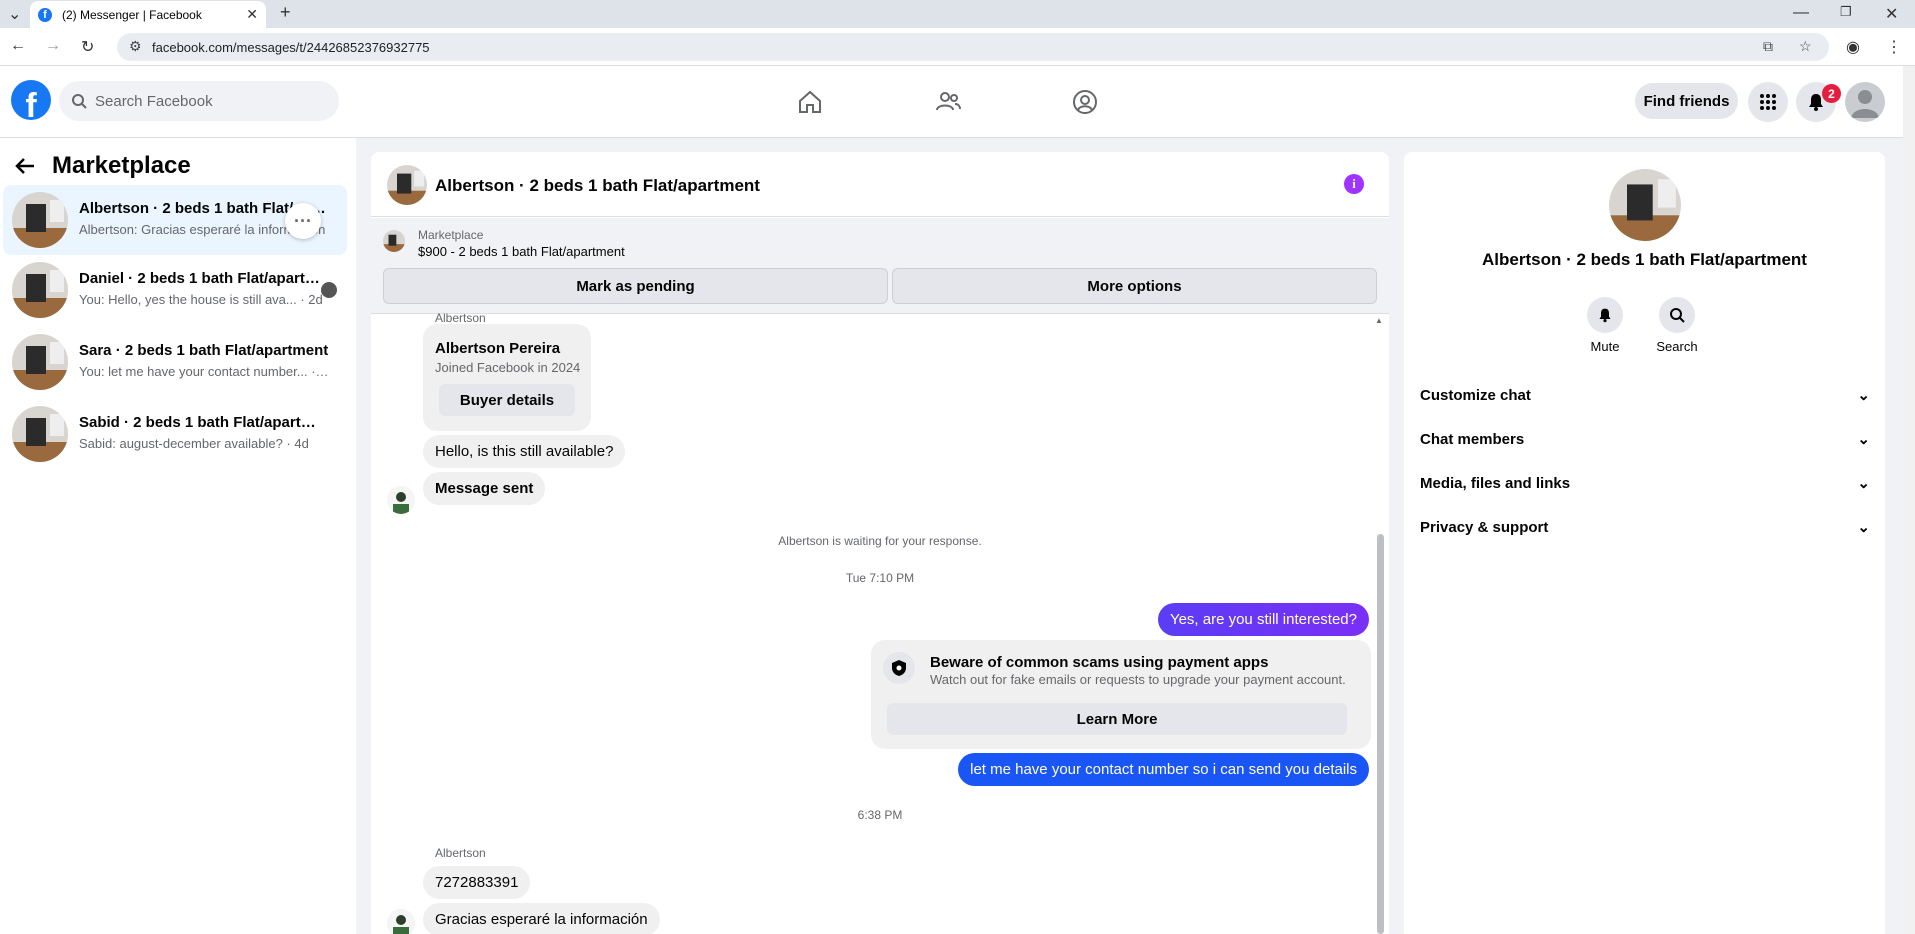  Describe the element at coordinates (1263, 619) in the screenshot. I see `outgoing-message-bubble: Yes, are you still interested?` at that location.